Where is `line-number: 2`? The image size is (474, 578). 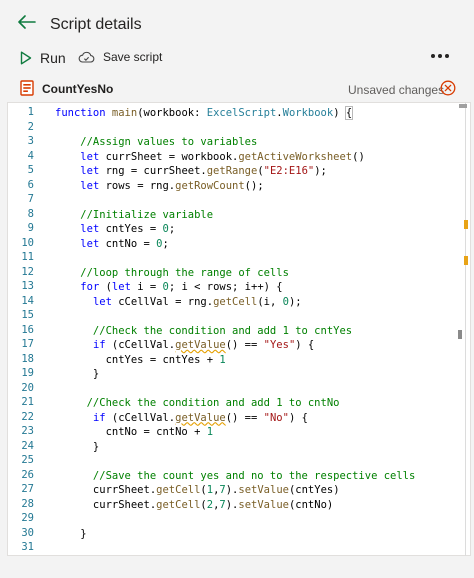 line-number: 2 is located at coordinates (30, 126).